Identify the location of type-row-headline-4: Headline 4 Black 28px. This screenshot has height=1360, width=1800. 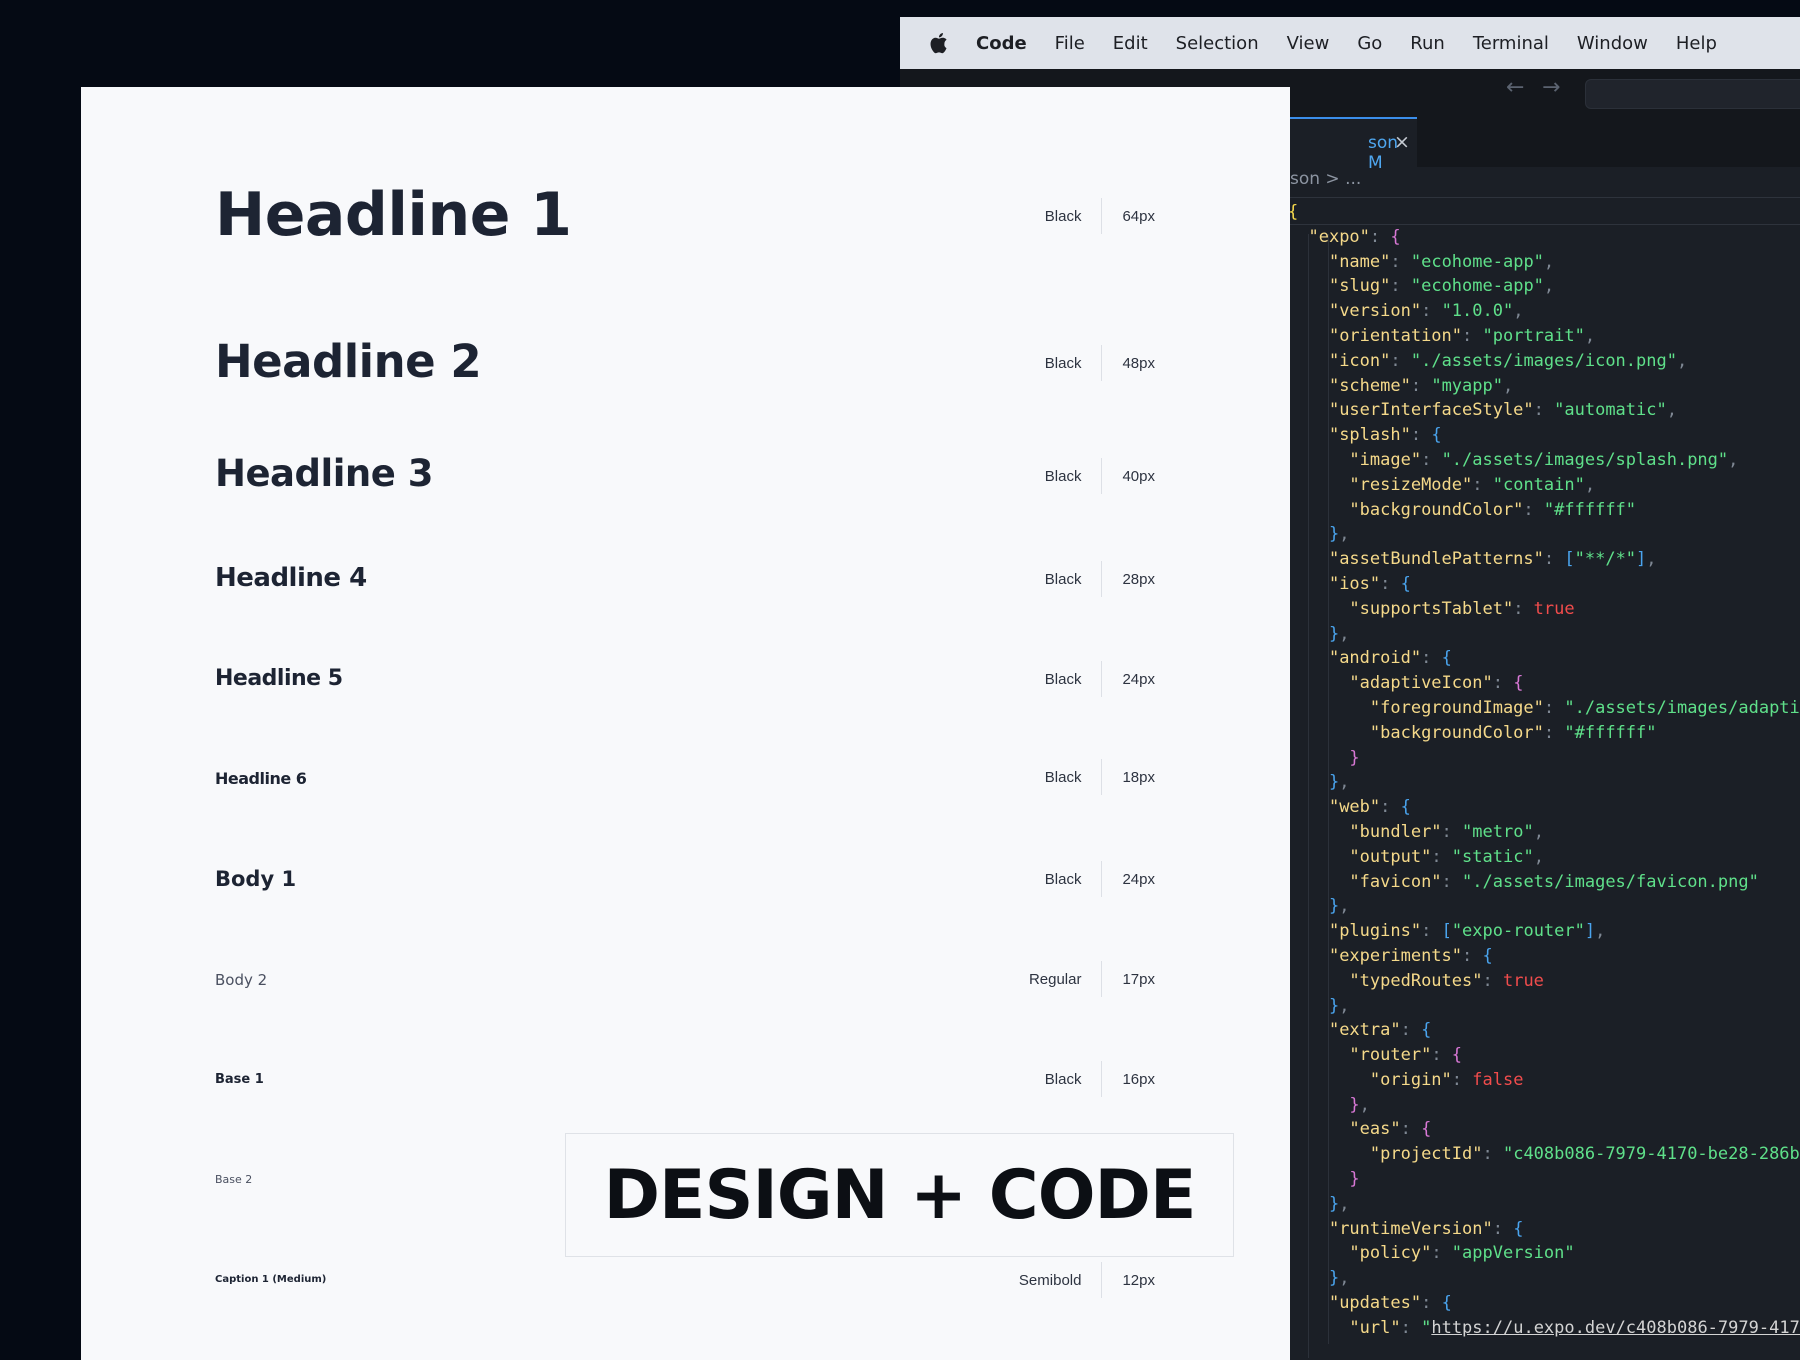
(685, 582).